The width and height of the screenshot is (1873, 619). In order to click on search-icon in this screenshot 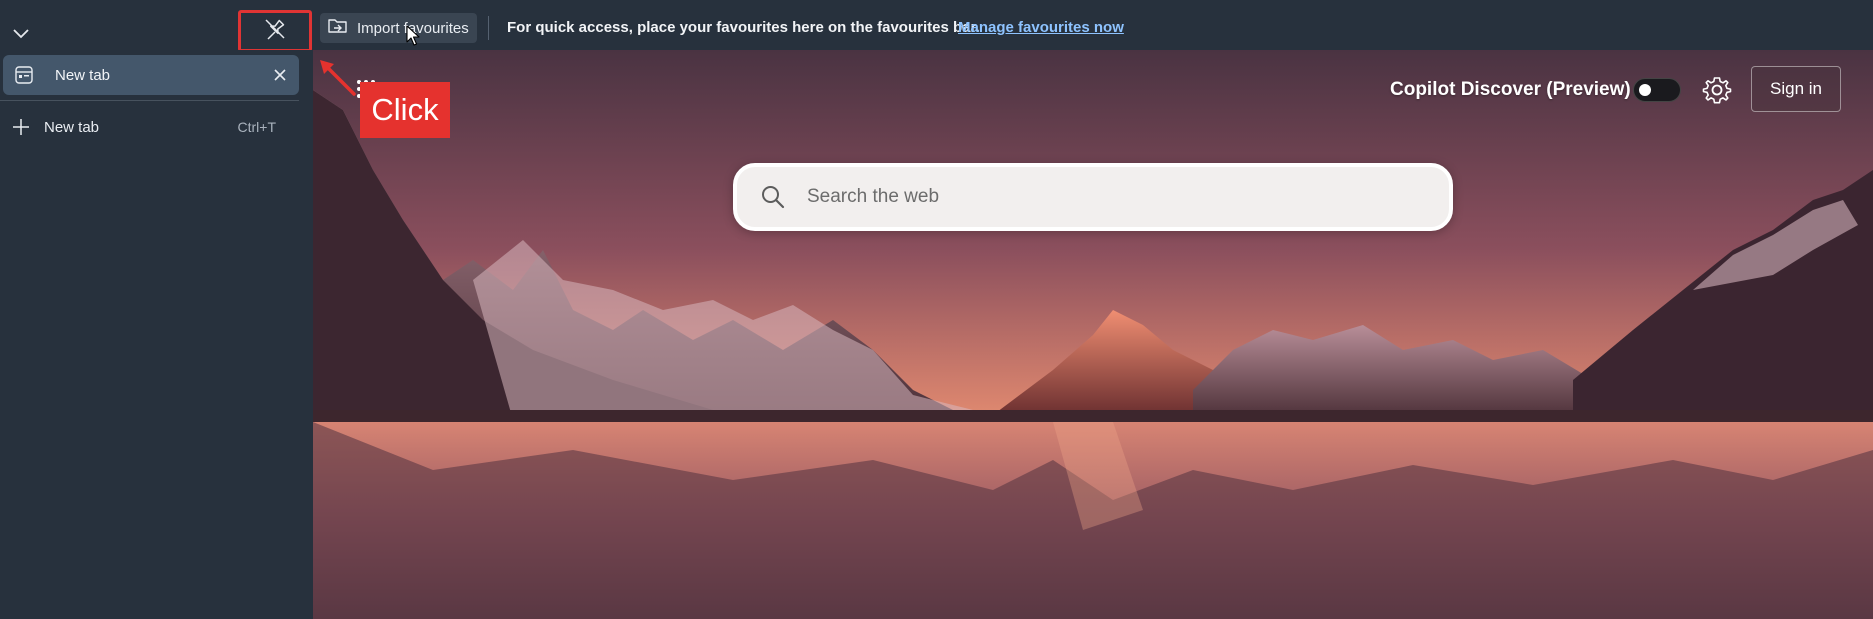, I will do `click(773, 197)`.